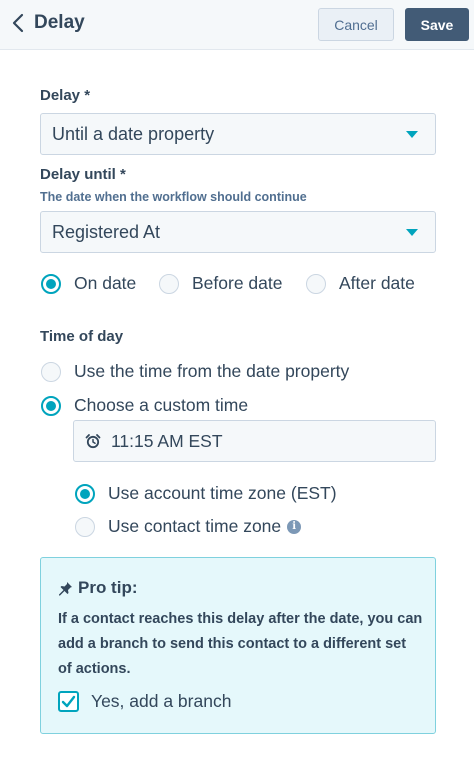  What do you see at coordinates (254, 441) in the screenshot?
I see `custom-time-input: 11:15 AM EST` at bounding box center [254, 441].